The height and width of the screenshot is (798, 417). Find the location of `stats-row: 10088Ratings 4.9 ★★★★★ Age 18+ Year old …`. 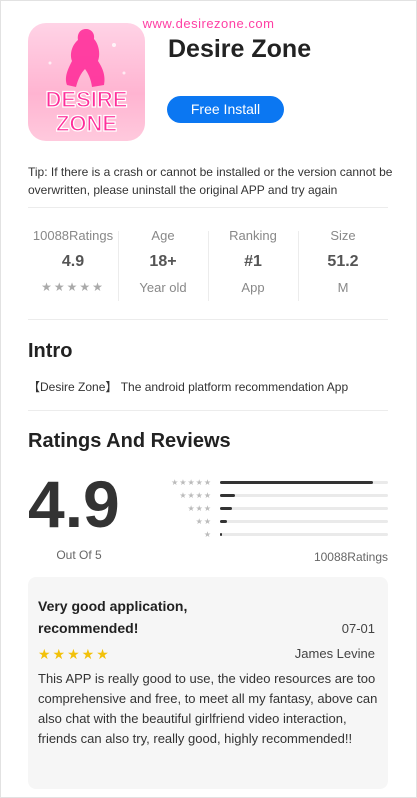

stats-row: 10088Ratings 4.9 ★★★★★ Age 18+ Year old … is located at coordinates (208, 269).